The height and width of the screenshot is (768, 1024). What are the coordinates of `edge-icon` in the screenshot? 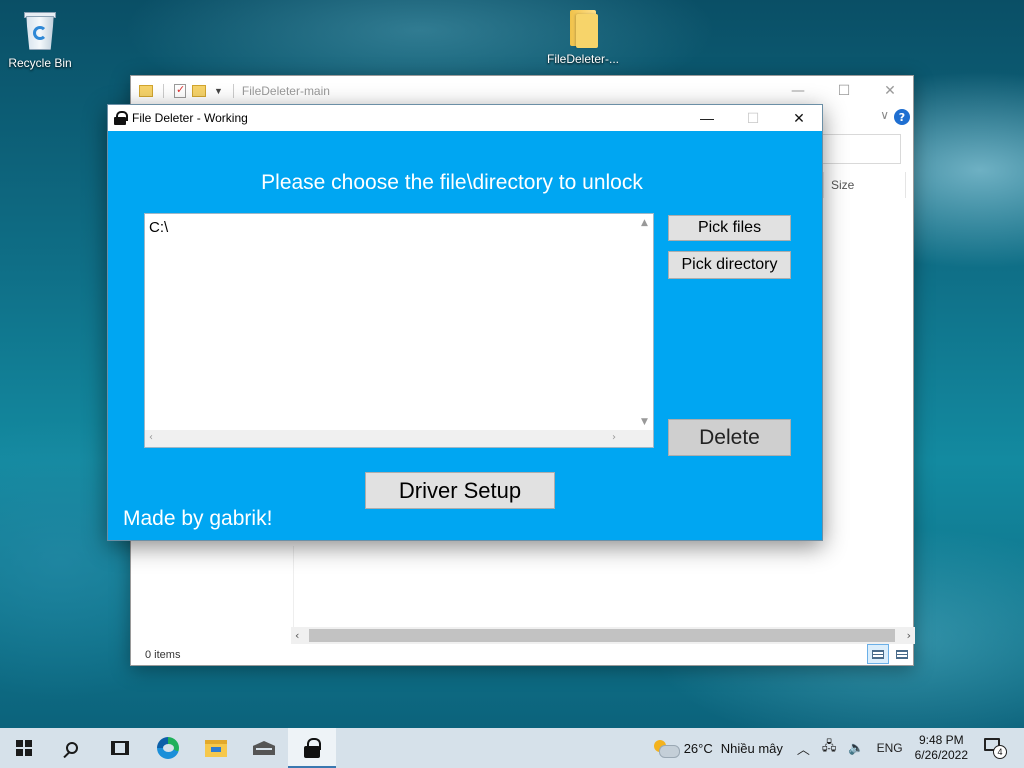 It's located at (168, 748).